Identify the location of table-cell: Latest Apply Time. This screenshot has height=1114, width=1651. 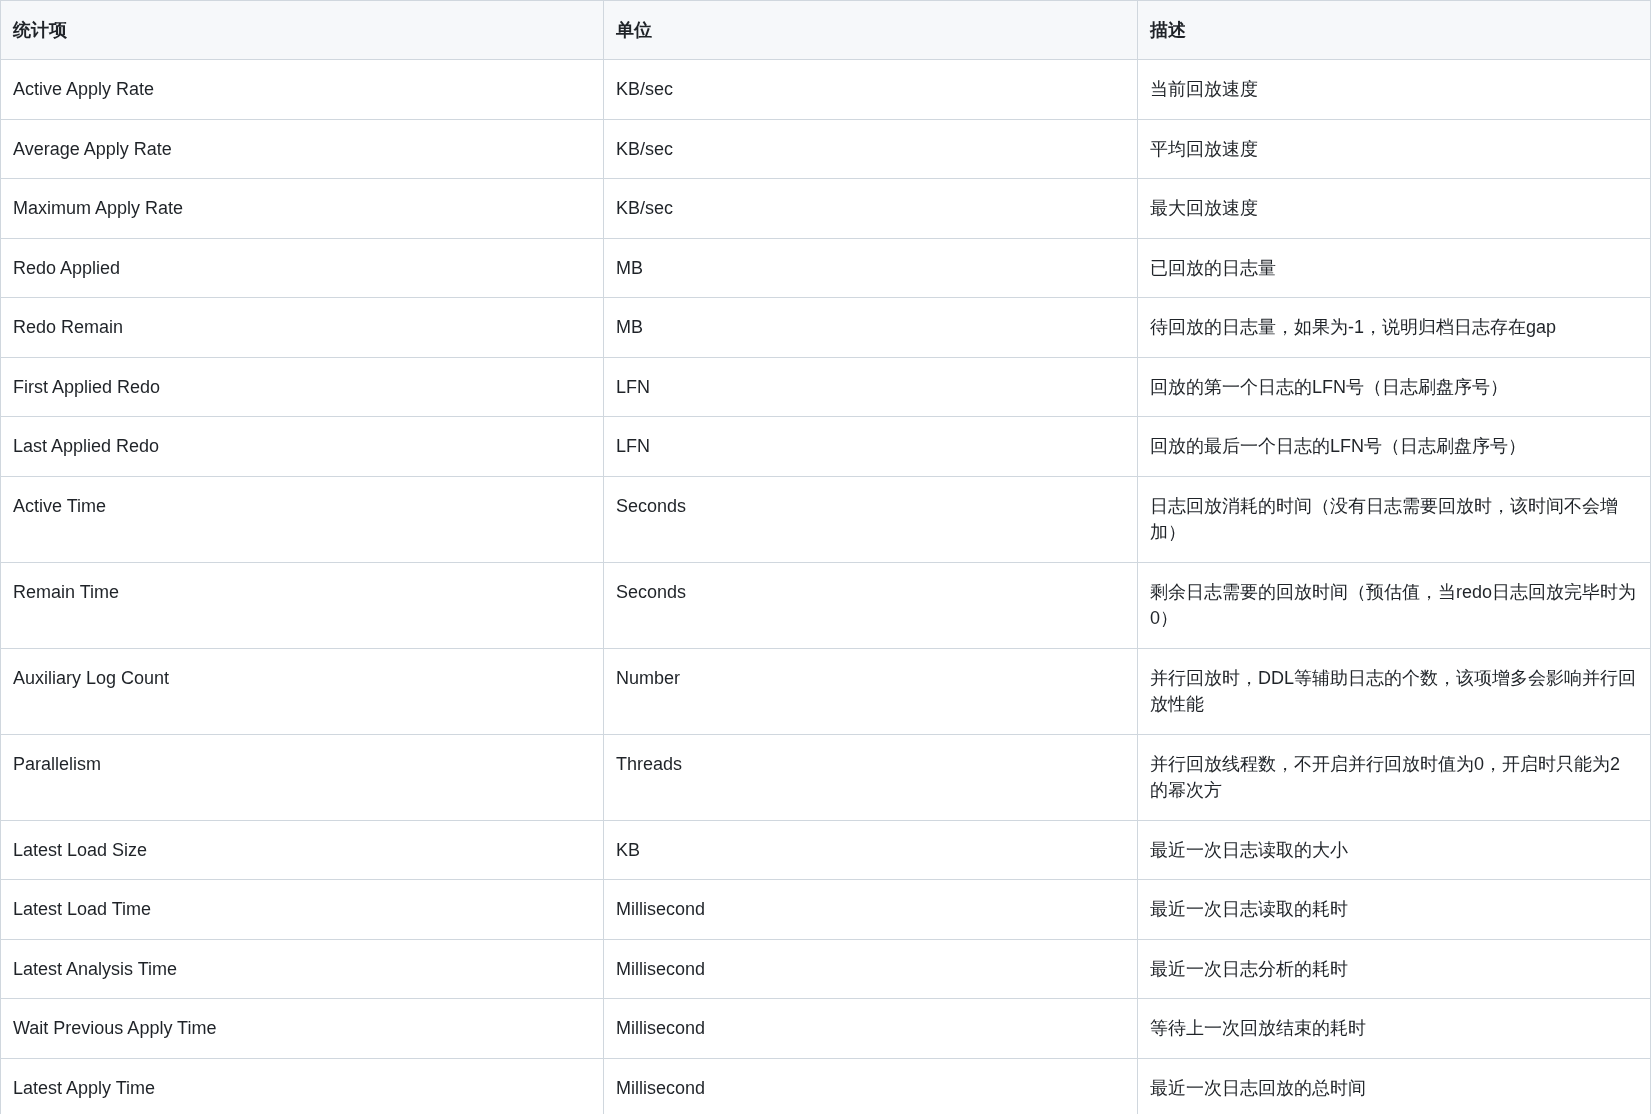
(302, 1086).